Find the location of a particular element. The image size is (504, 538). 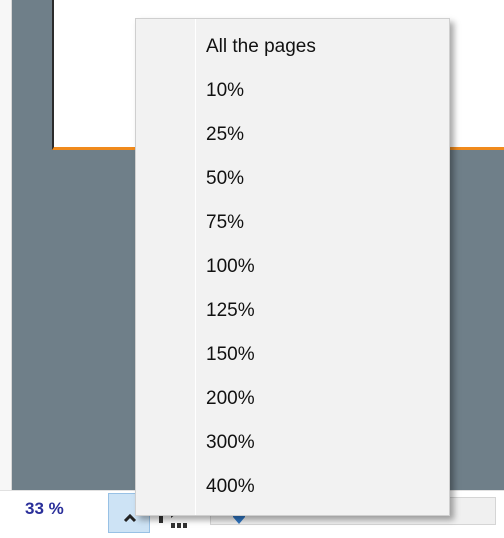

zoom-option-125-percent: 125% is located at coordinates (292, 318).